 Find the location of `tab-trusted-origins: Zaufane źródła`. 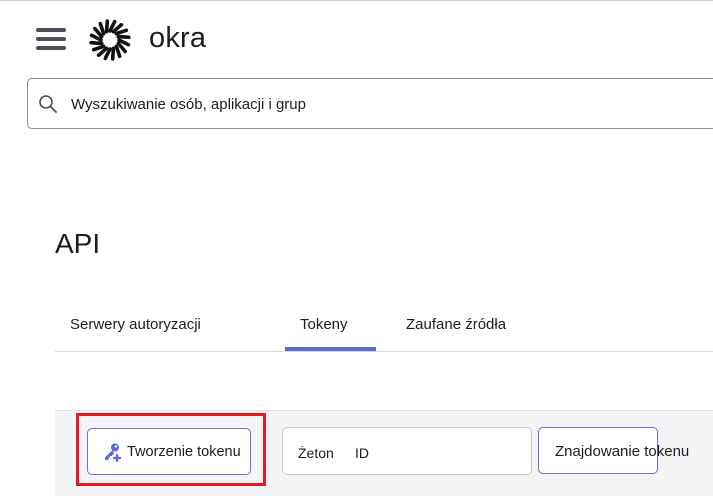

tab-trusted-origins: Zaufane źródła is located at coordinates (456, 324).